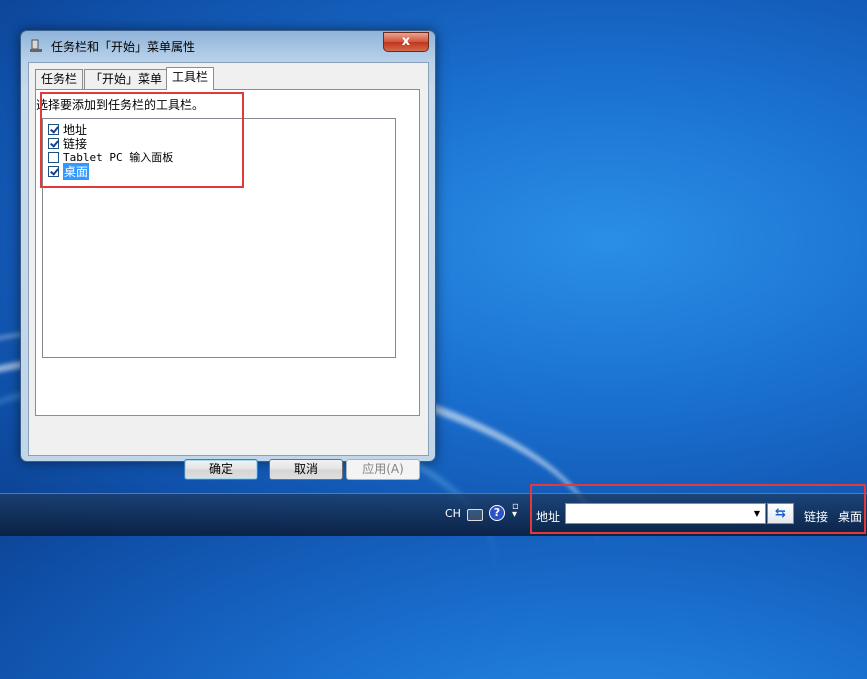  What do you see at coordinates (383, 469) in the screenshot?
I see `apply-button: 应用(A)` at bounding box center [383, 469].